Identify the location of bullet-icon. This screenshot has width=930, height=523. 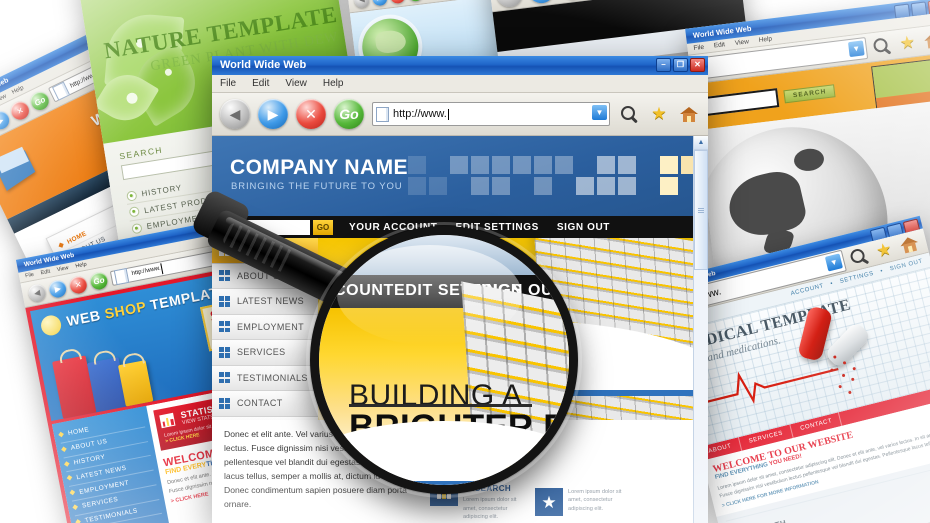
(51, 325).